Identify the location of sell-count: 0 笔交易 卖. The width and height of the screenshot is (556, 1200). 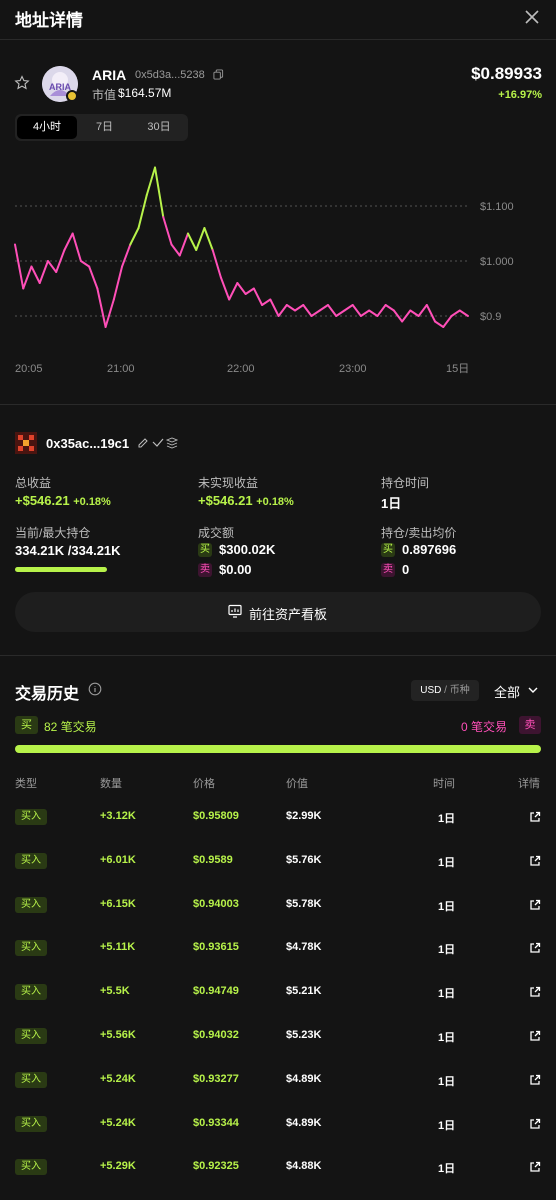
(500, 725).